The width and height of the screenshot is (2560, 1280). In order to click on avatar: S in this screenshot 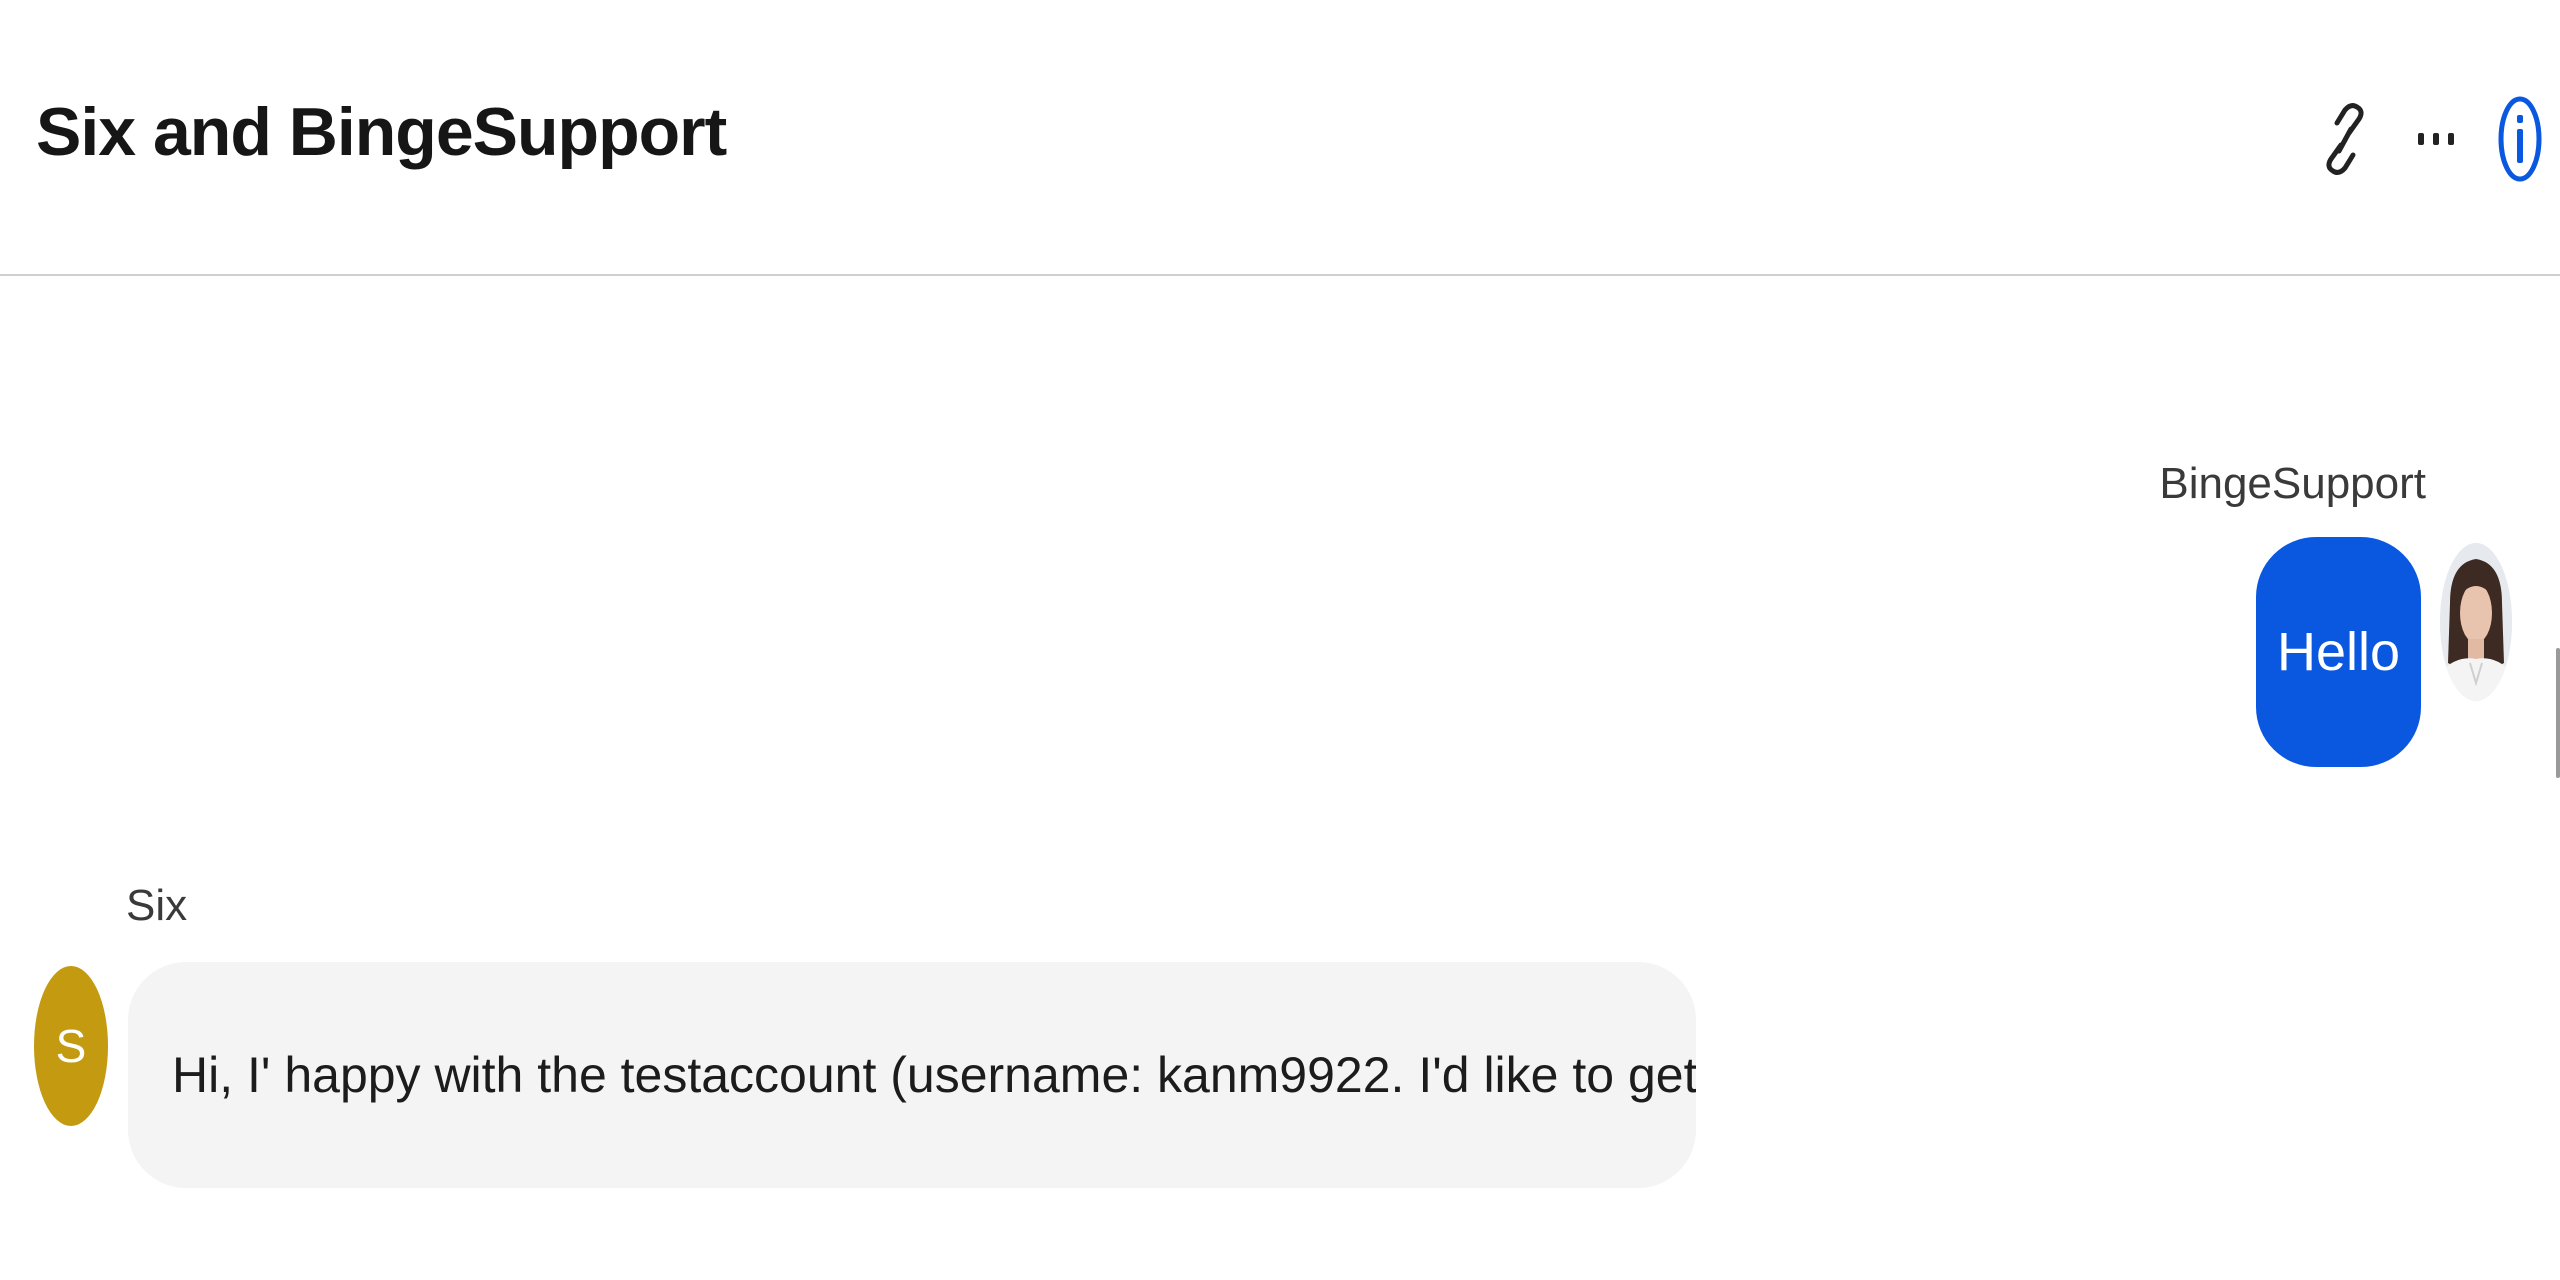, I will do `click(71, 1046)`.